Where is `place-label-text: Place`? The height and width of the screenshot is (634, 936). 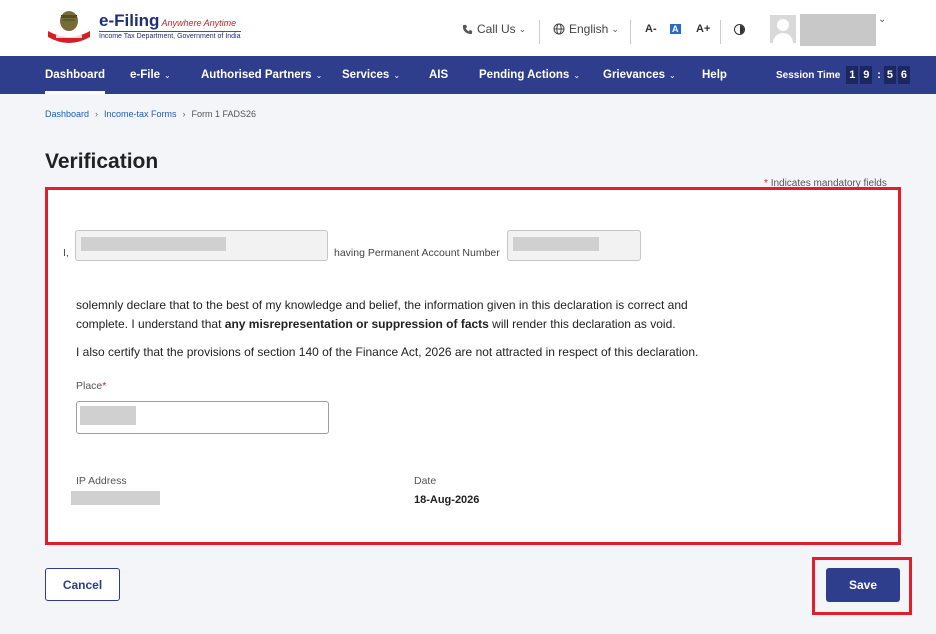
place-label-text: Place is located at coordinates (89, 386).